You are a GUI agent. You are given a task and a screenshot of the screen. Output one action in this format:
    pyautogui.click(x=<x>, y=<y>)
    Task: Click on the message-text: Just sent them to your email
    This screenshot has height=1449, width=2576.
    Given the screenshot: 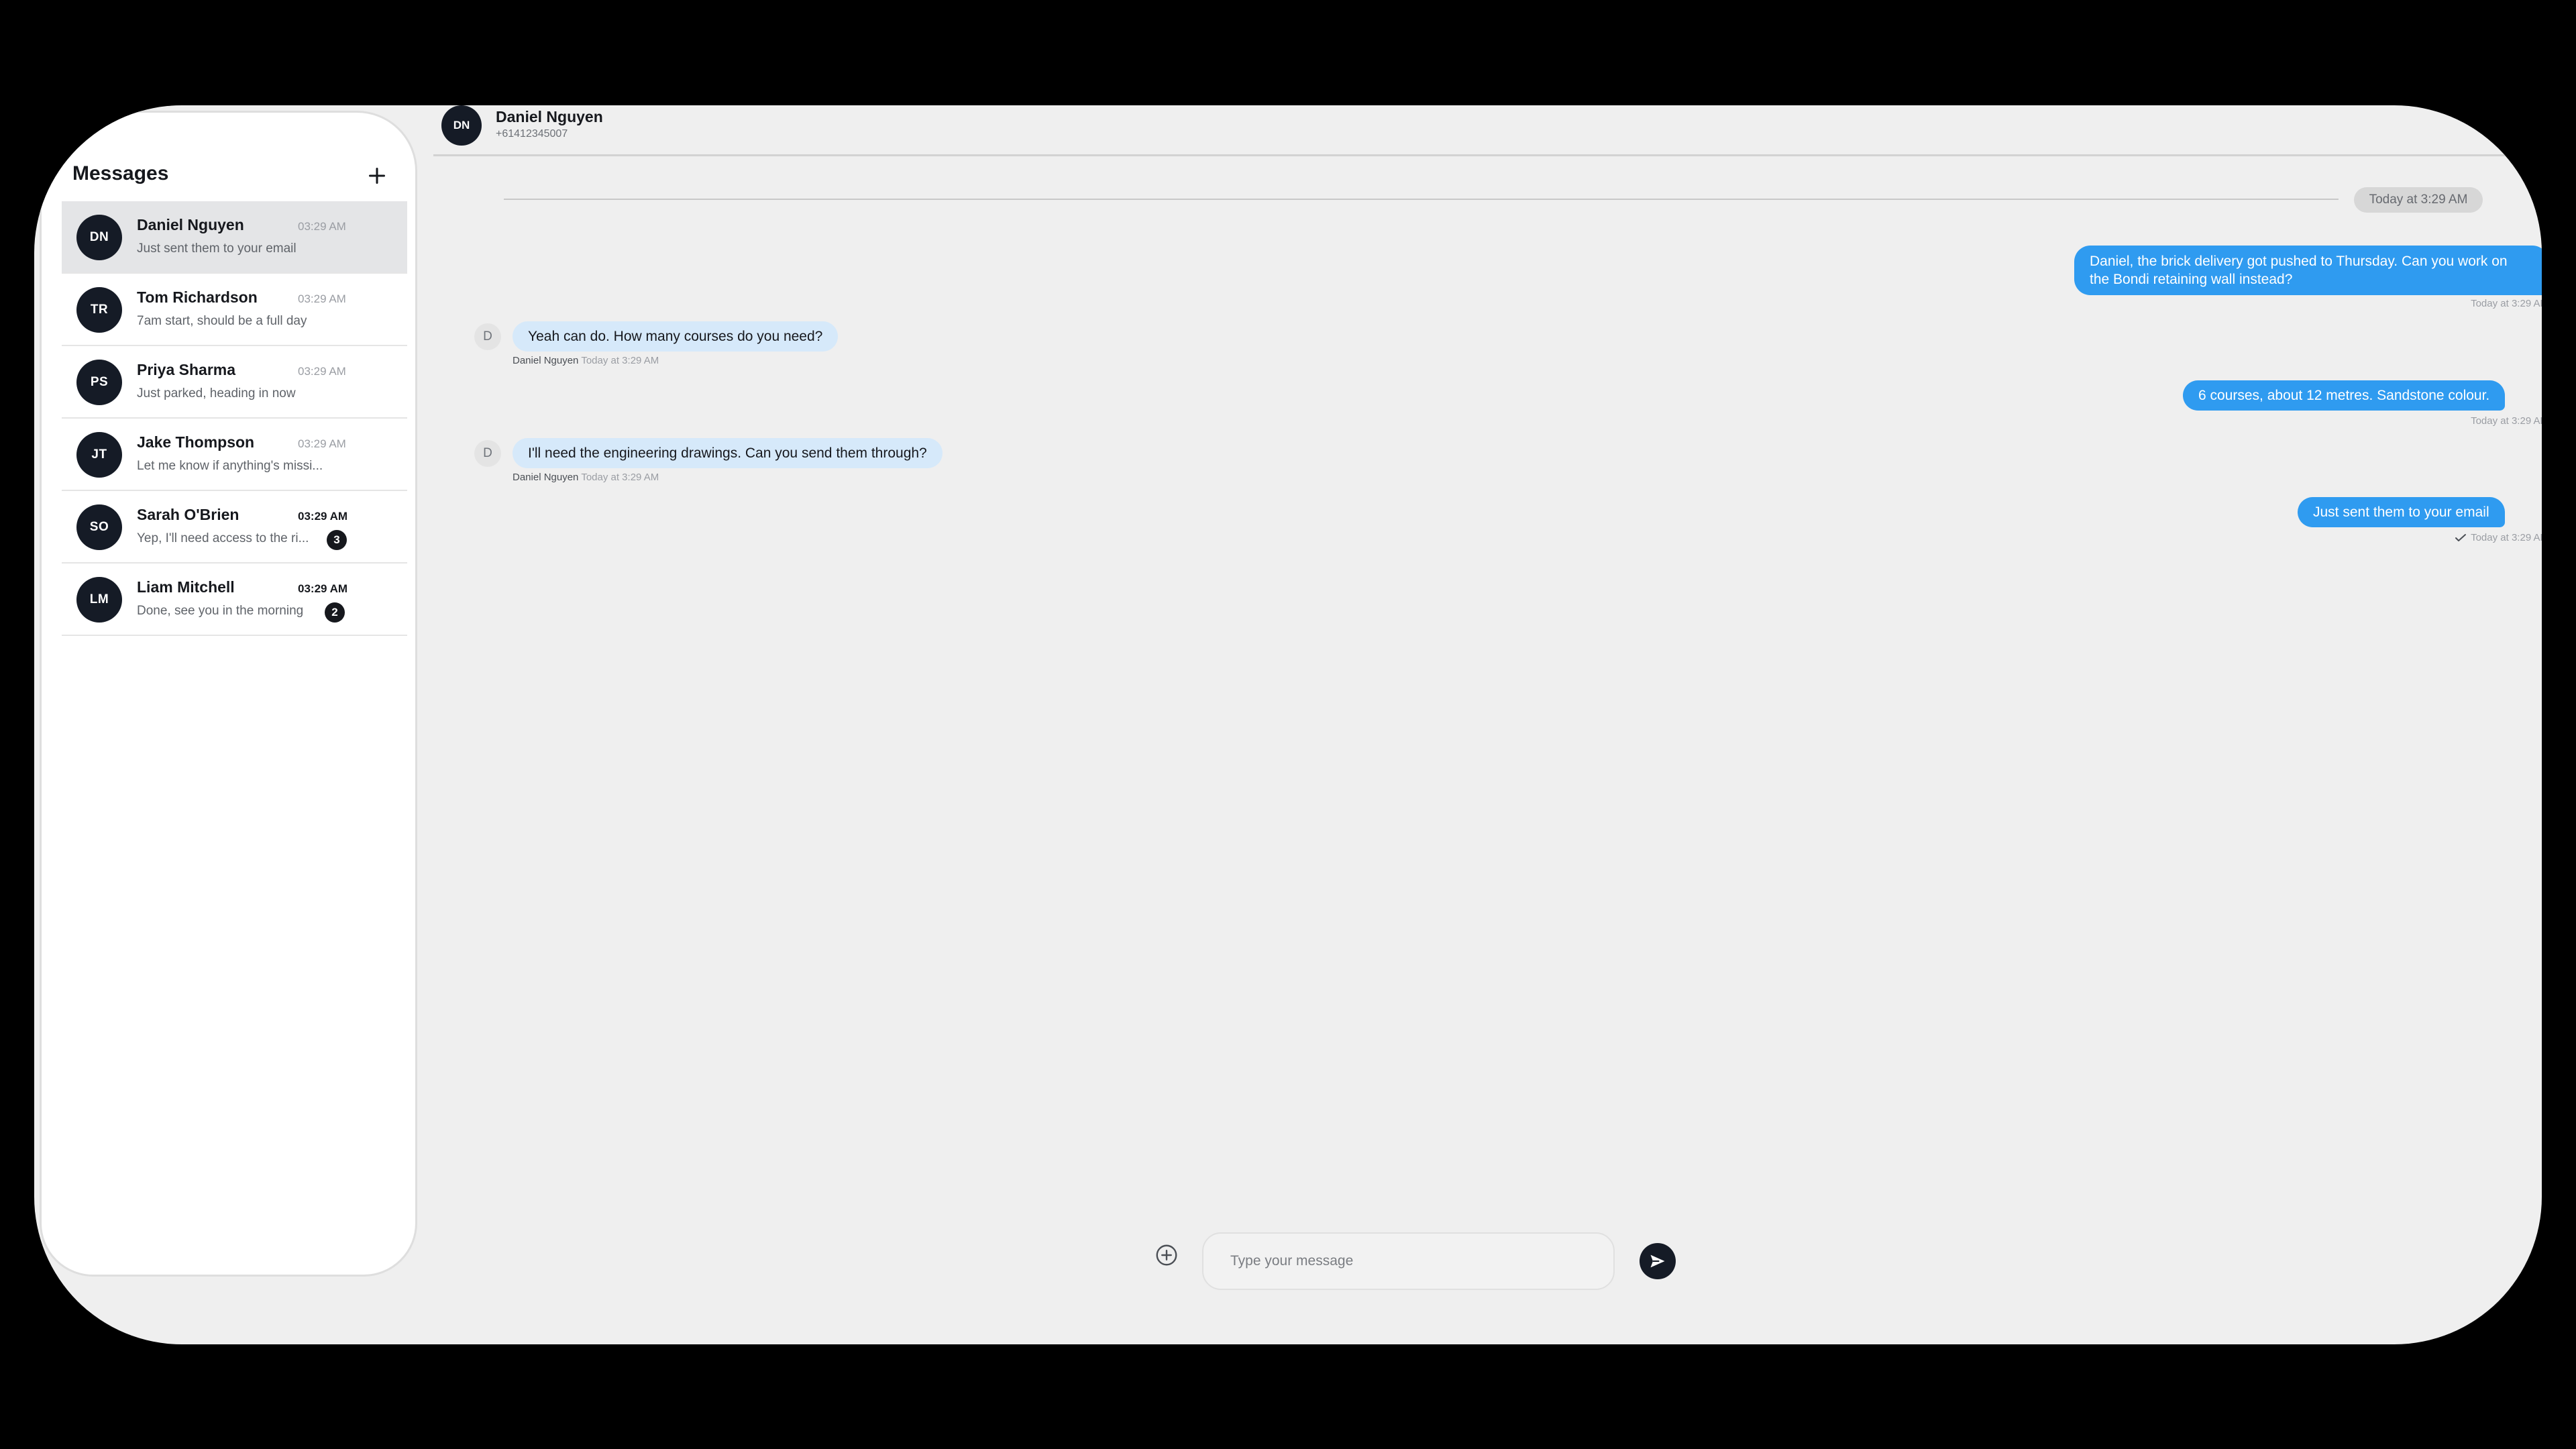 What is the action you would take?
    pyautogui.click(x=2401, y=512)
    